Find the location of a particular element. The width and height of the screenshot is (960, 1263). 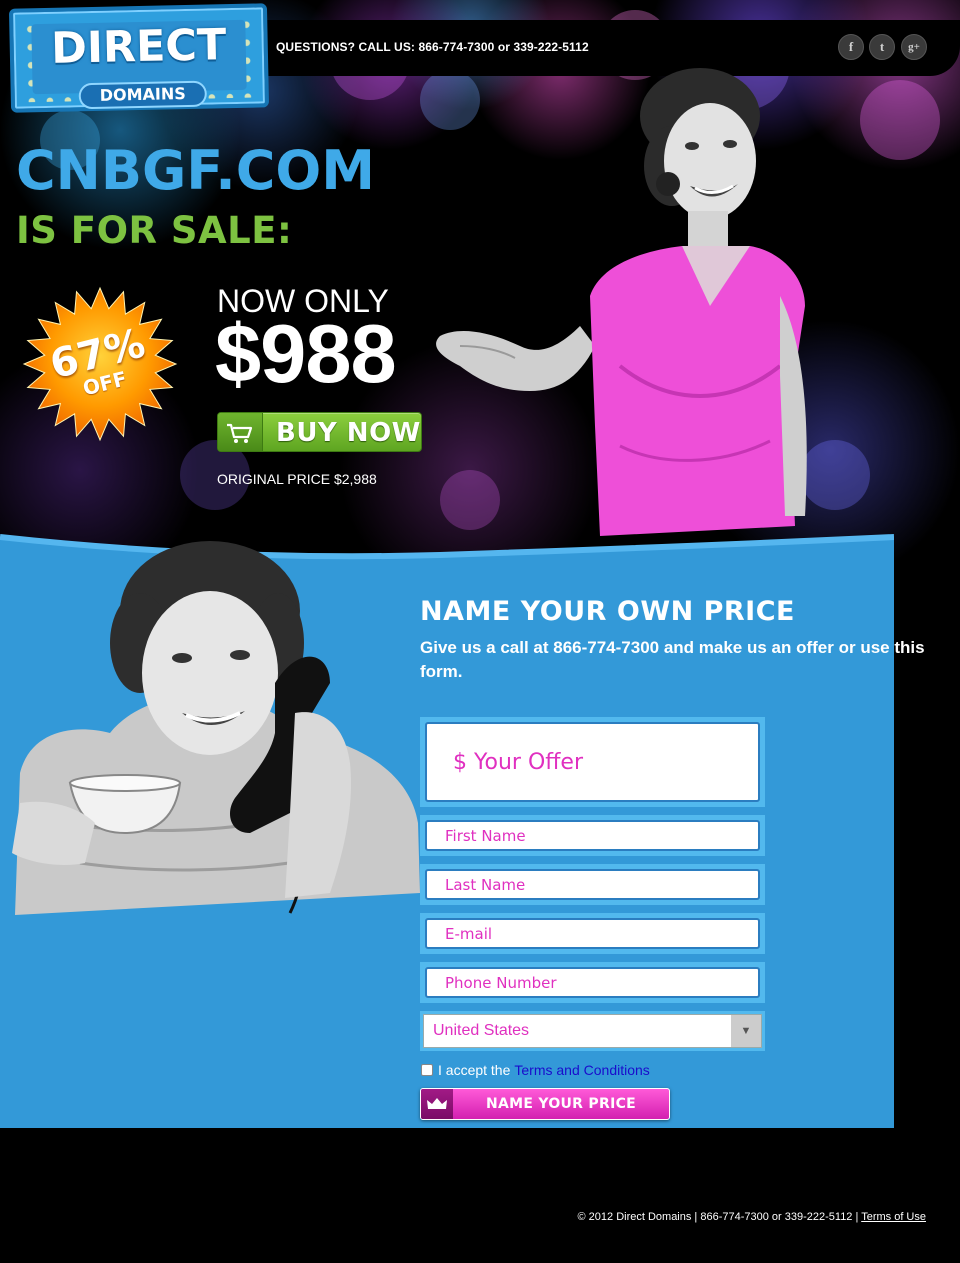

terms-checkbox is located at coordinates (427, 1070).